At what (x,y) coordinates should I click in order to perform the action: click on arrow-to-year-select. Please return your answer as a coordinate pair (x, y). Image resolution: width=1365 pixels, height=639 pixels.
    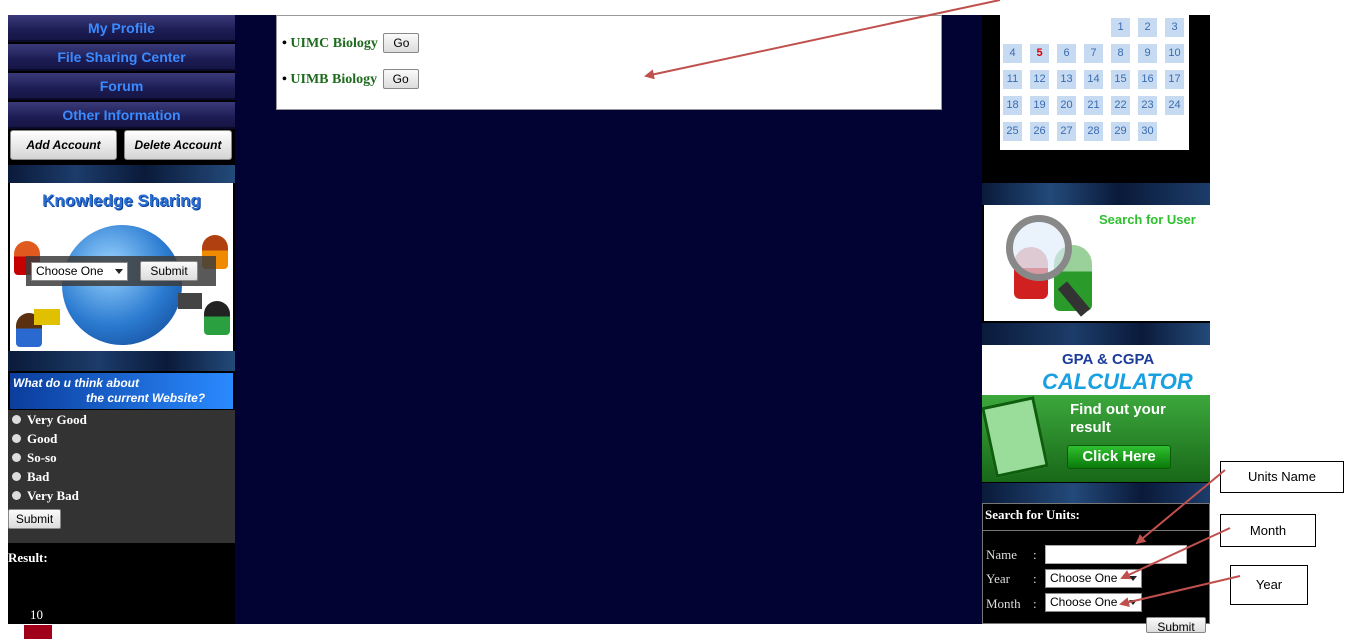
    Looking at the image, I should click on (1175, 553).